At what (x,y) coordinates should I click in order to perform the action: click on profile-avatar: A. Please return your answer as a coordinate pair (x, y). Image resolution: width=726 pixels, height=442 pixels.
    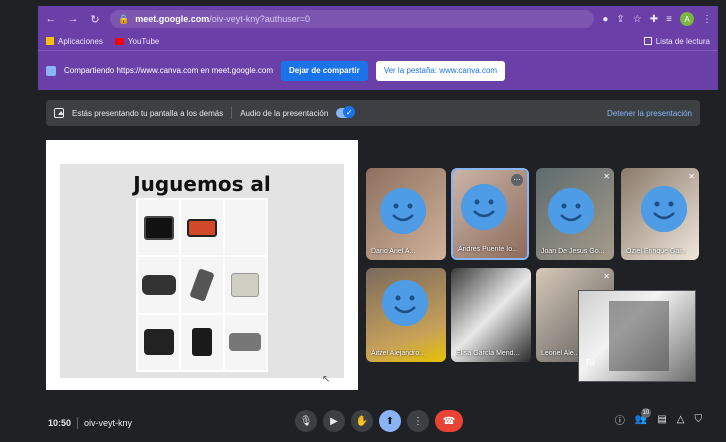
    Looking at the image, I should click on (687, 19).